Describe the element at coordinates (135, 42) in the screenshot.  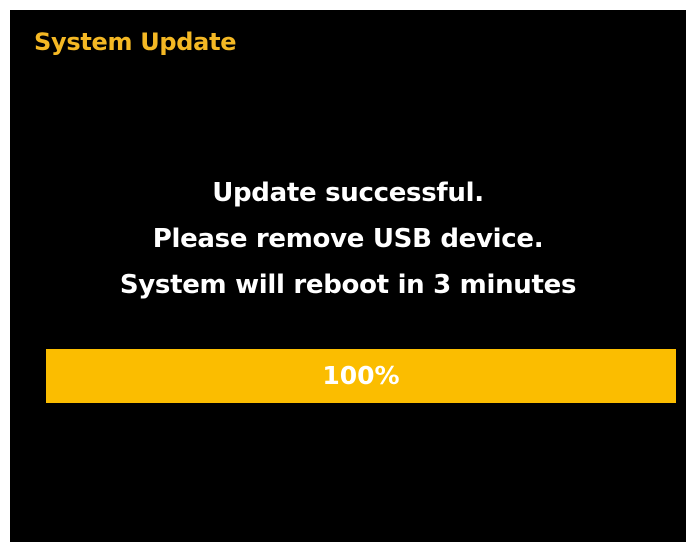
I see `screen-title: System Update` at that location.